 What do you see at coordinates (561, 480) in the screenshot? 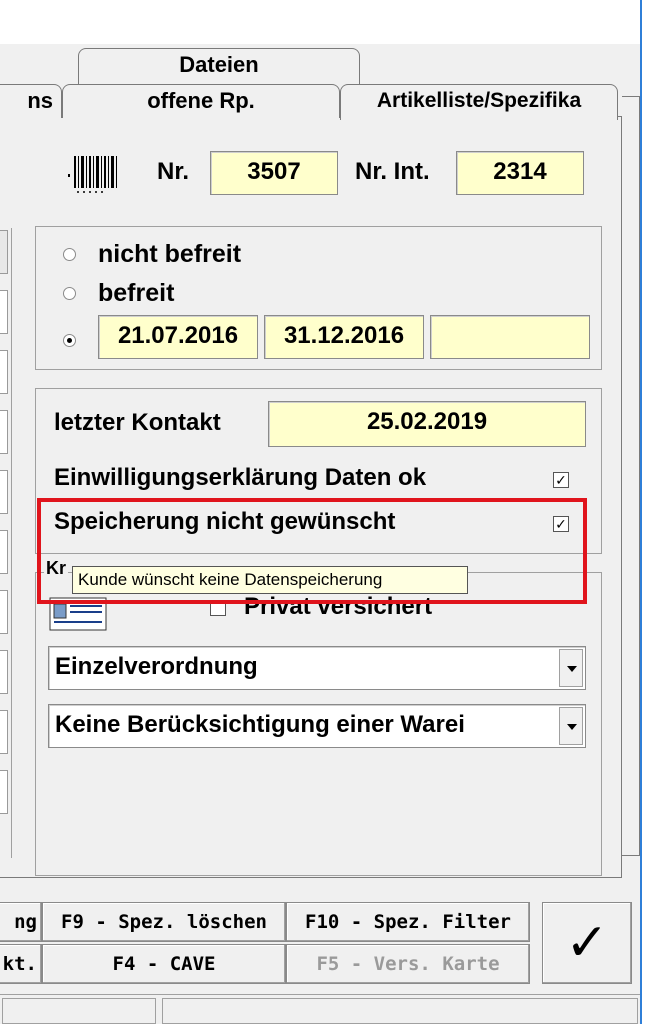
I see `consent-checkbox: ✓` at bounding box center [561, 480].